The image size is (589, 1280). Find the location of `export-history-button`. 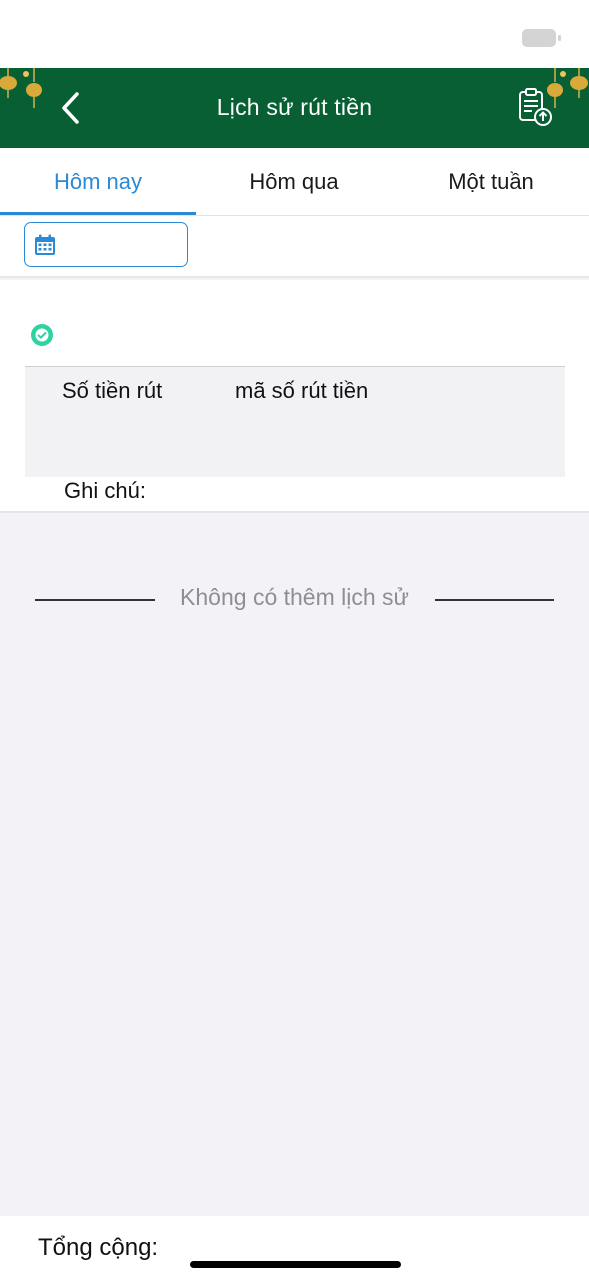

export-history-button is located at coordinates (536, 108).